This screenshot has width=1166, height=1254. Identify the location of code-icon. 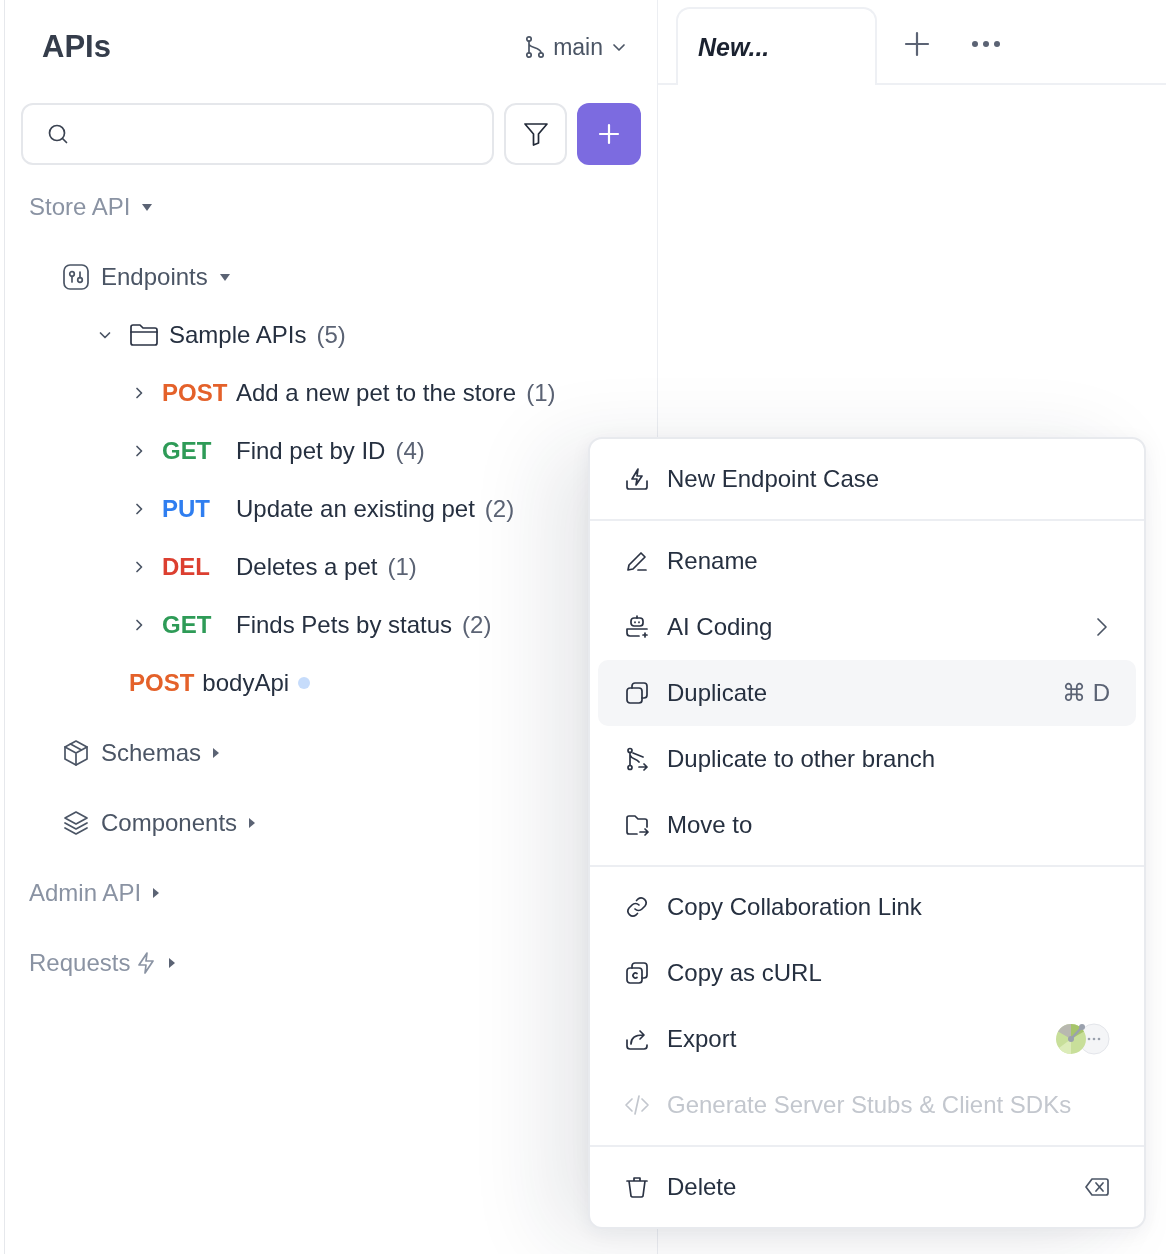
(637, 1105).